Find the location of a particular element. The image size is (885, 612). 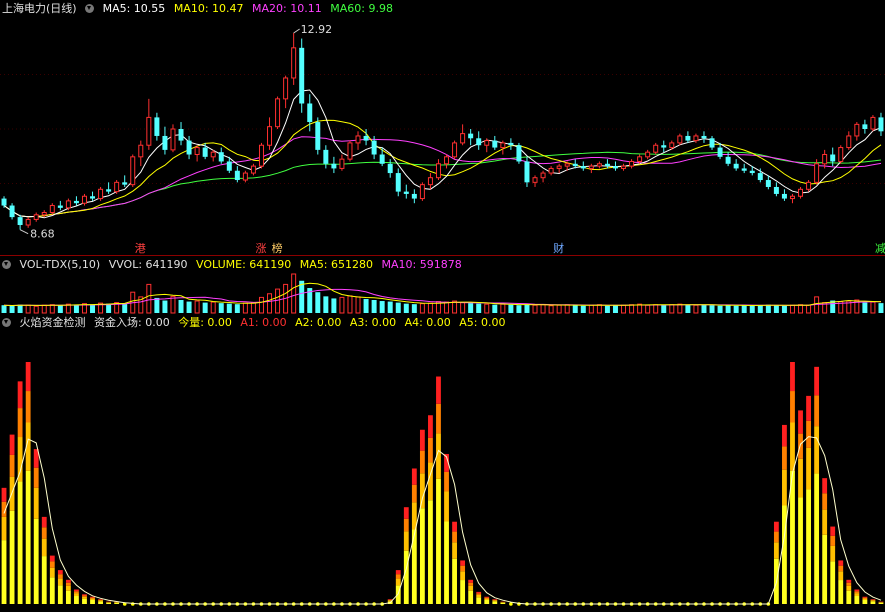

volume-chart is located at coordinates (442, 285).